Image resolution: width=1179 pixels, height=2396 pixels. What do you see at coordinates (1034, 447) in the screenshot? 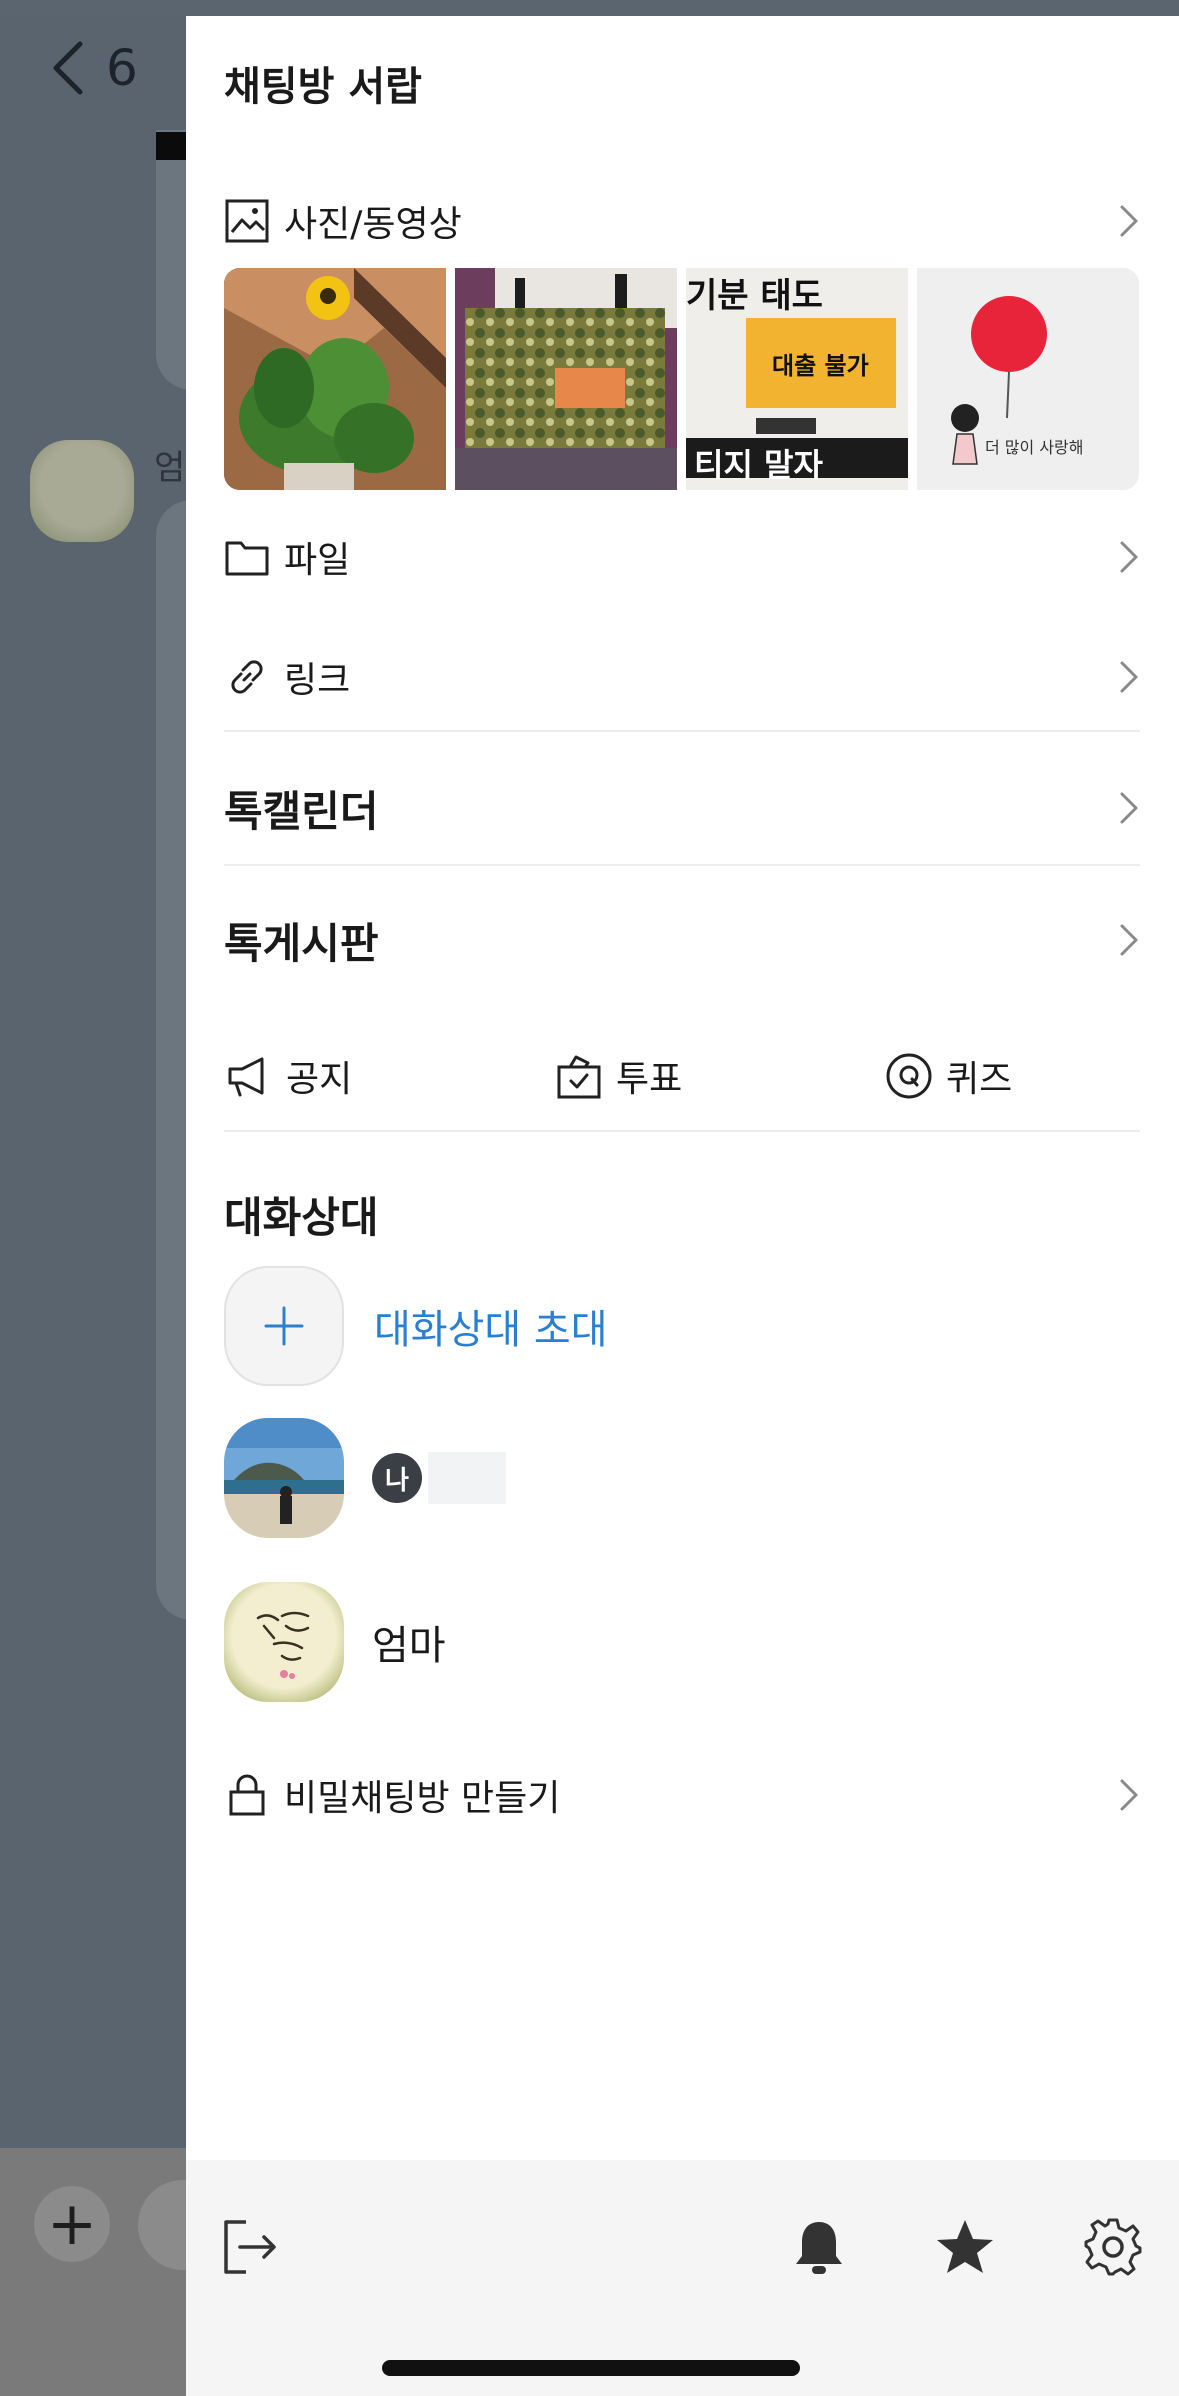
I see `thumb-caption: 더 많이 사랑해` at bounding box center [1034, 447].